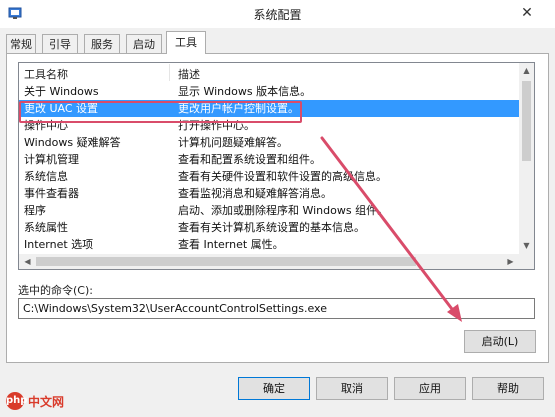 The width and height of the screenshot is (555, 417). What do you see at coordinates (526, 121) in the screenshot?
I see `vertical-scroll-thumb` at bounding box center [526, 121].